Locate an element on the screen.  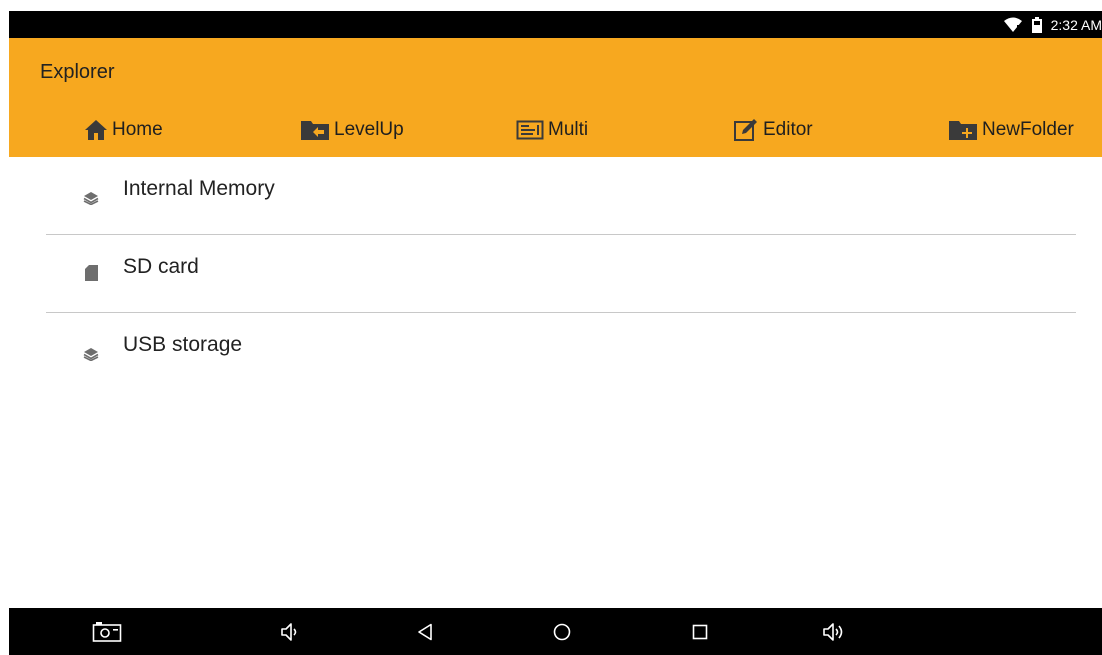
list-item-label: SD card is located at coordinates (161, 266).